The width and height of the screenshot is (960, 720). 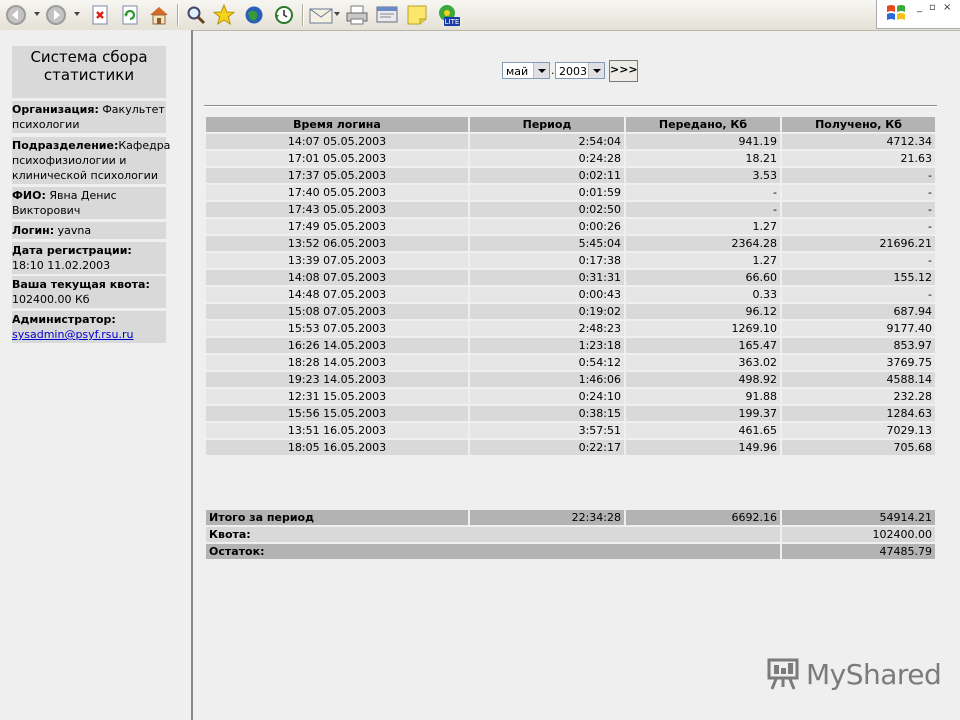 I want to click on sent-cell: 18.21, so click(x=703, y=158).